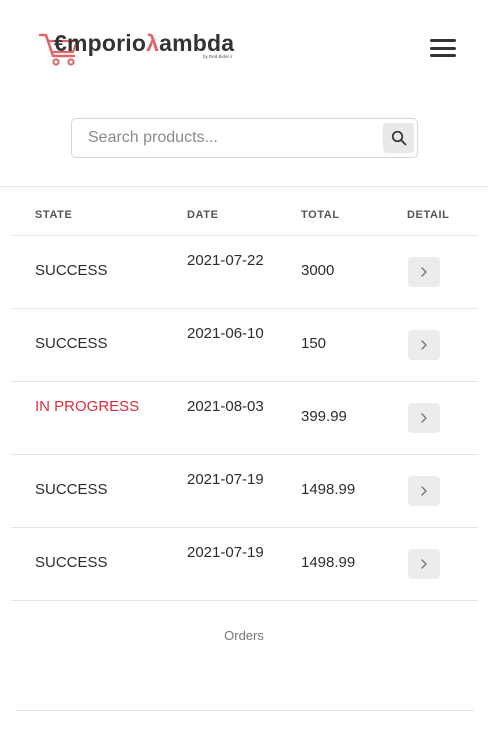 Image resolution: width=488 pixels, height=730 pixels. What do you see at coordinates (218, 56) in the screenshot?
I see `brand-tagline: by Red Bidet λ` at bounding box center [218, 56].